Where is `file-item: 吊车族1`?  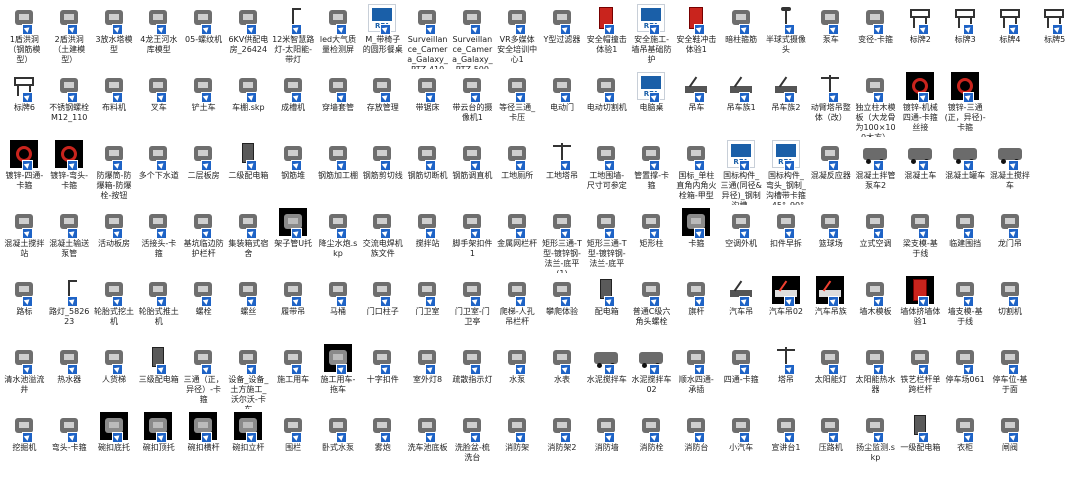 file-item: 吊车族1 is located at coordinates (741, 104).